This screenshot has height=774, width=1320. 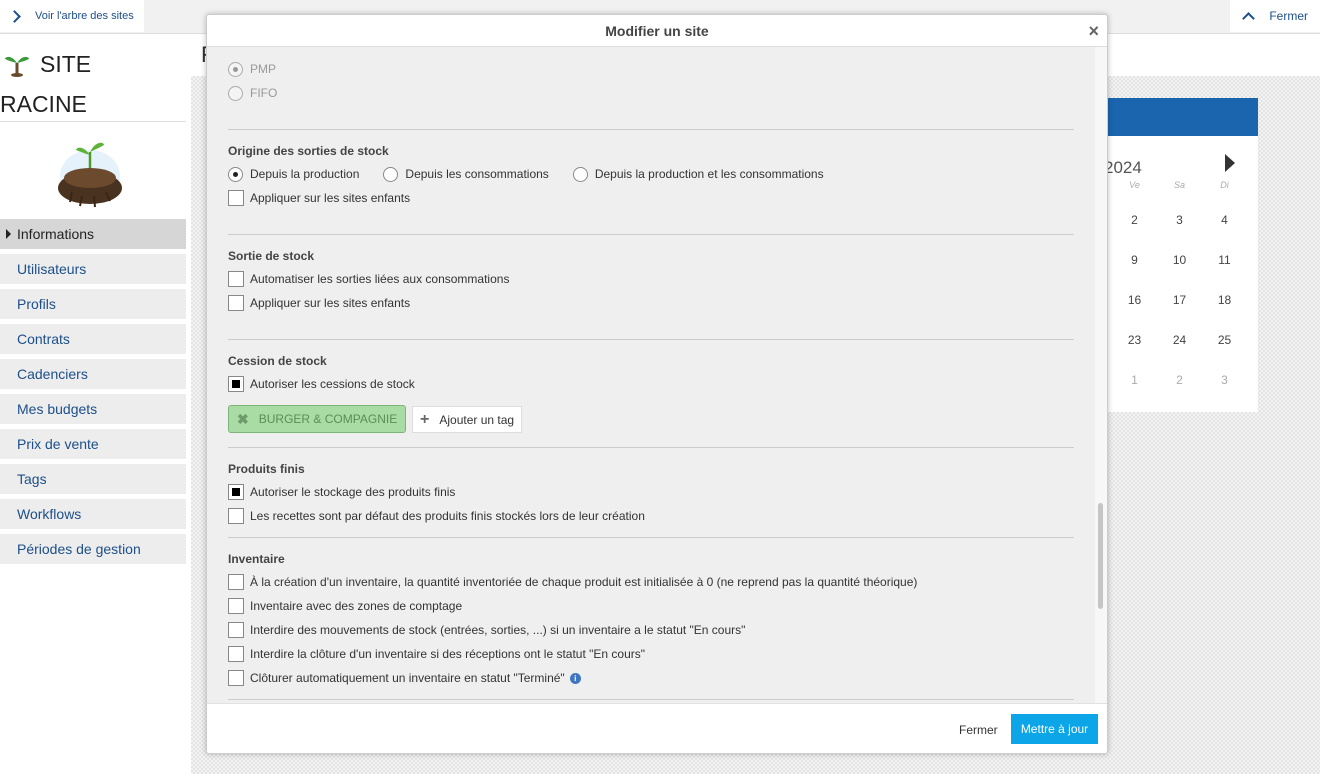 What do you see at coordinates (263, 69) in the screenshot?
I see `radio-pmp-label: PMP` at bounding box center [263, 69].